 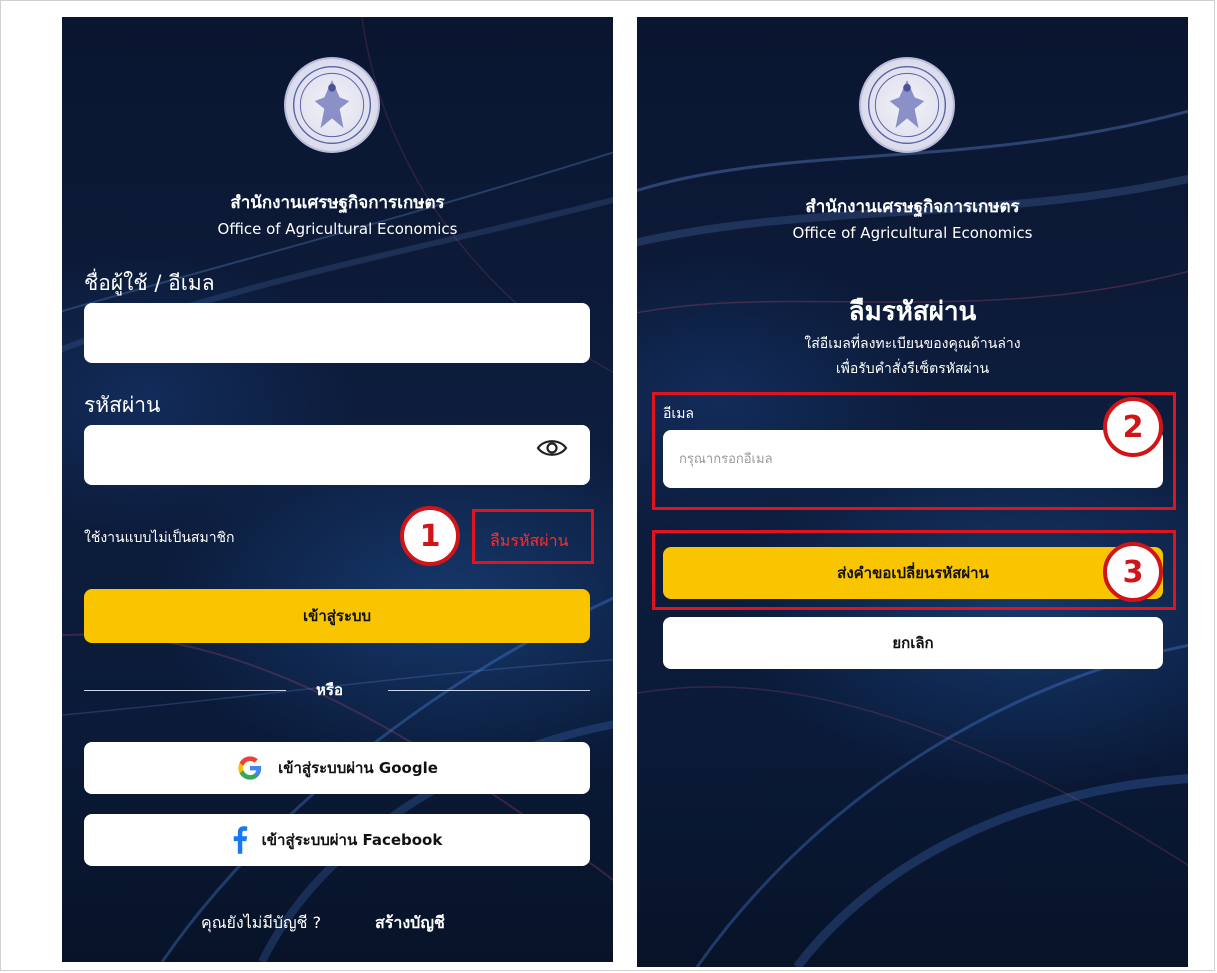 What do you see at coordinates (410, 923) in the screenshot?
I see `create-account-link: สร้างบัญชี` at bounding box center [410, 923].